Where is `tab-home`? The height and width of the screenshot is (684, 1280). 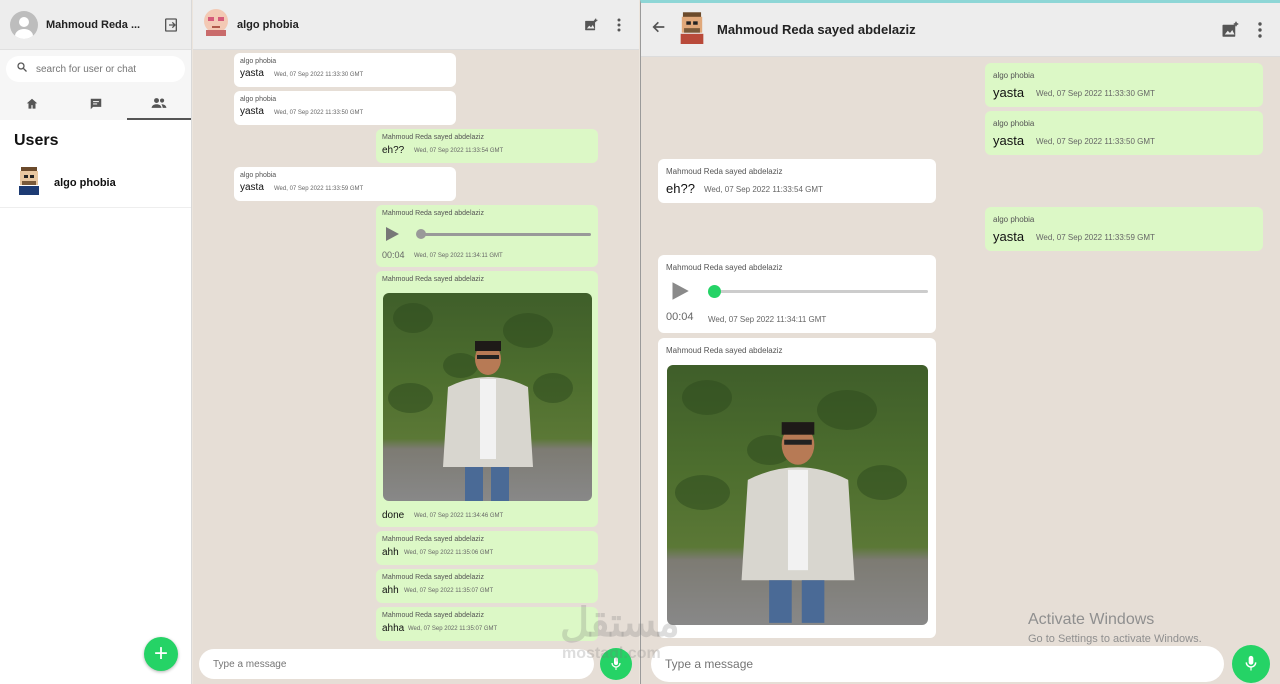
tab-home is located at coordinates (32, 104).